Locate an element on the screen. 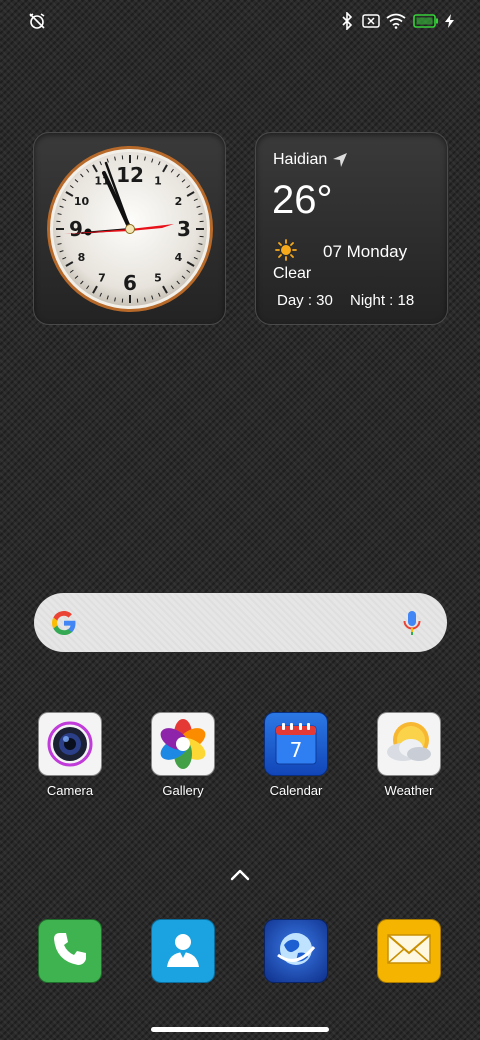 The image size is (480, 1040). clock-numeral-12: 12 is located at coordinates (130, 175).